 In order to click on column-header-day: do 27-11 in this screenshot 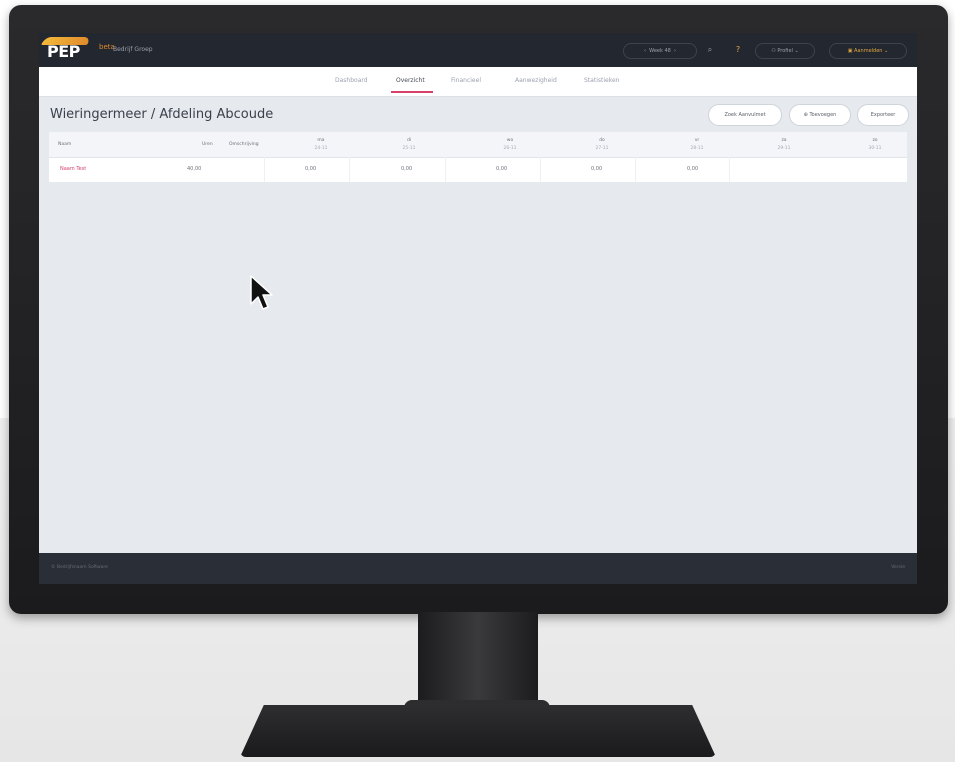, I will do `click(602, 144)`.